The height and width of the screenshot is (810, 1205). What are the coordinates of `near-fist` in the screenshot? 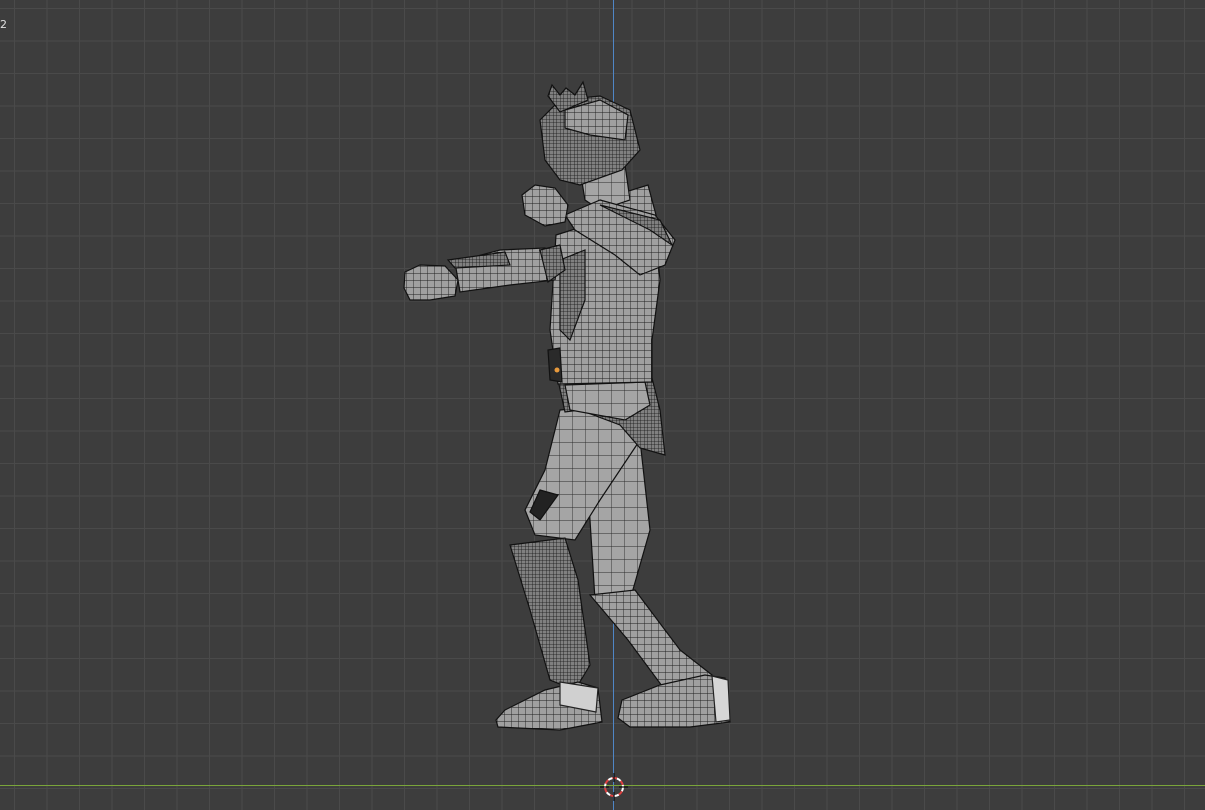 It's located at (545, 205).